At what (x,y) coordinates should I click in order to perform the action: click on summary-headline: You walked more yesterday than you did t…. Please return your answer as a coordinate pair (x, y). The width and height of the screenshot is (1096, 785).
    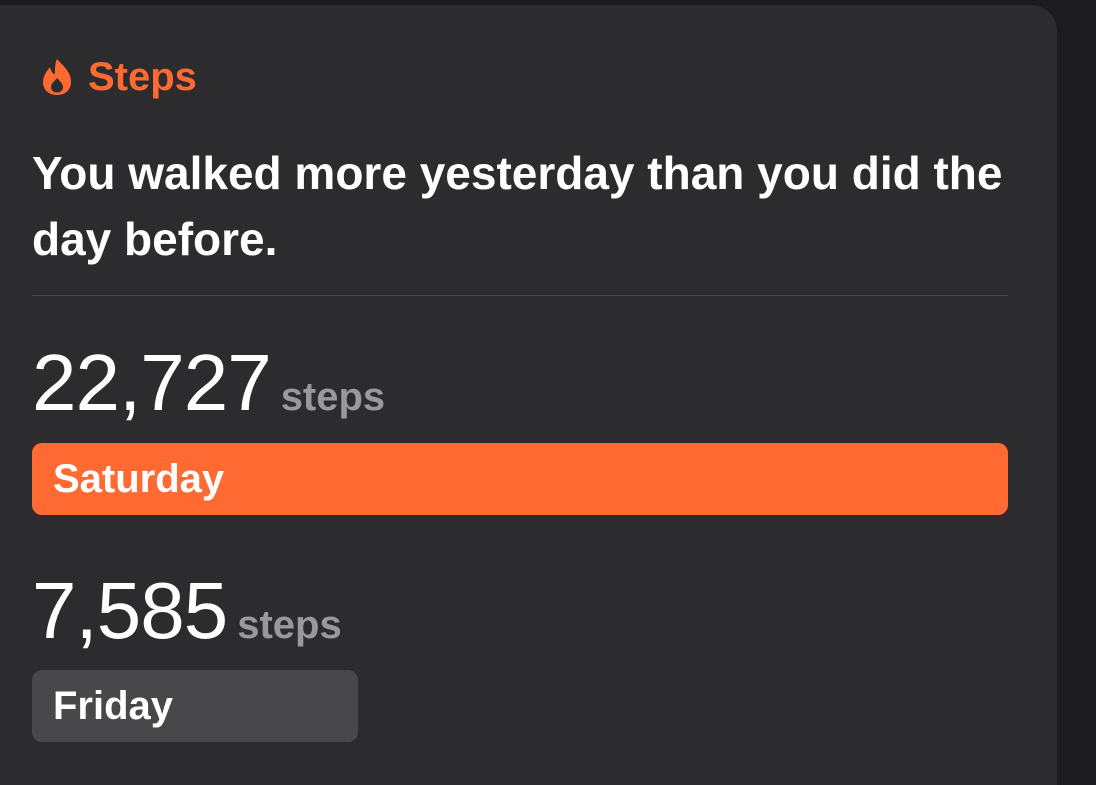
    Looking at the image, I should click on (517, 206).